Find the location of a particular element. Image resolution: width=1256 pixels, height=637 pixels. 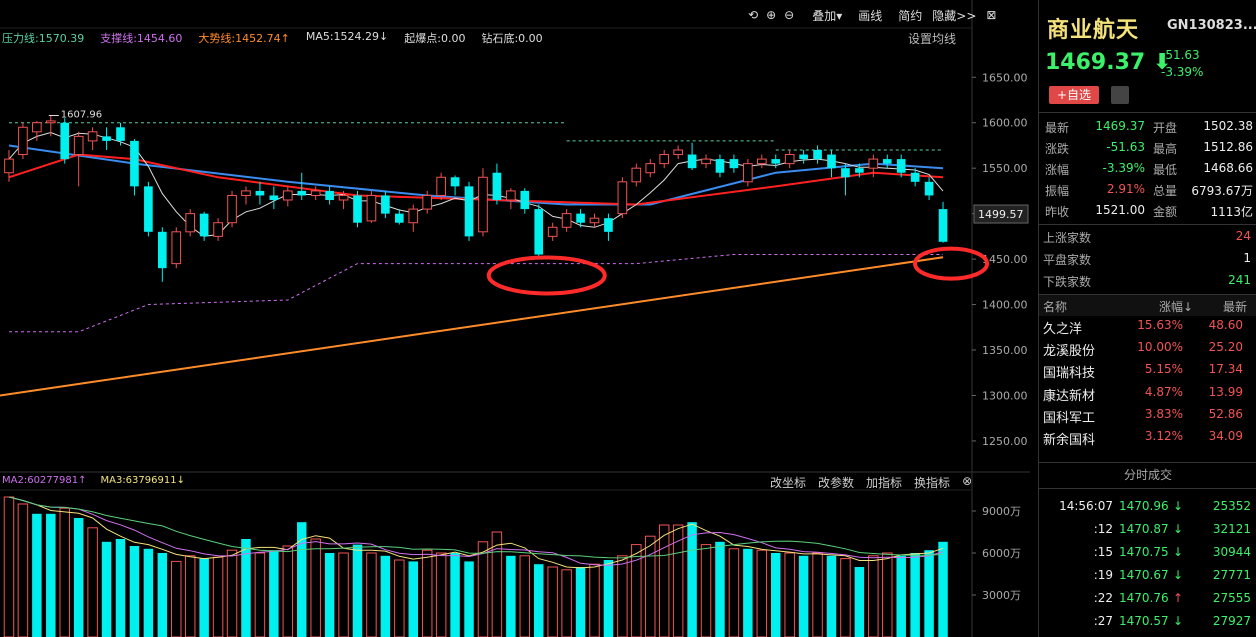

zoom-out-icon: ⊖ is located at coordinates (789, 15).